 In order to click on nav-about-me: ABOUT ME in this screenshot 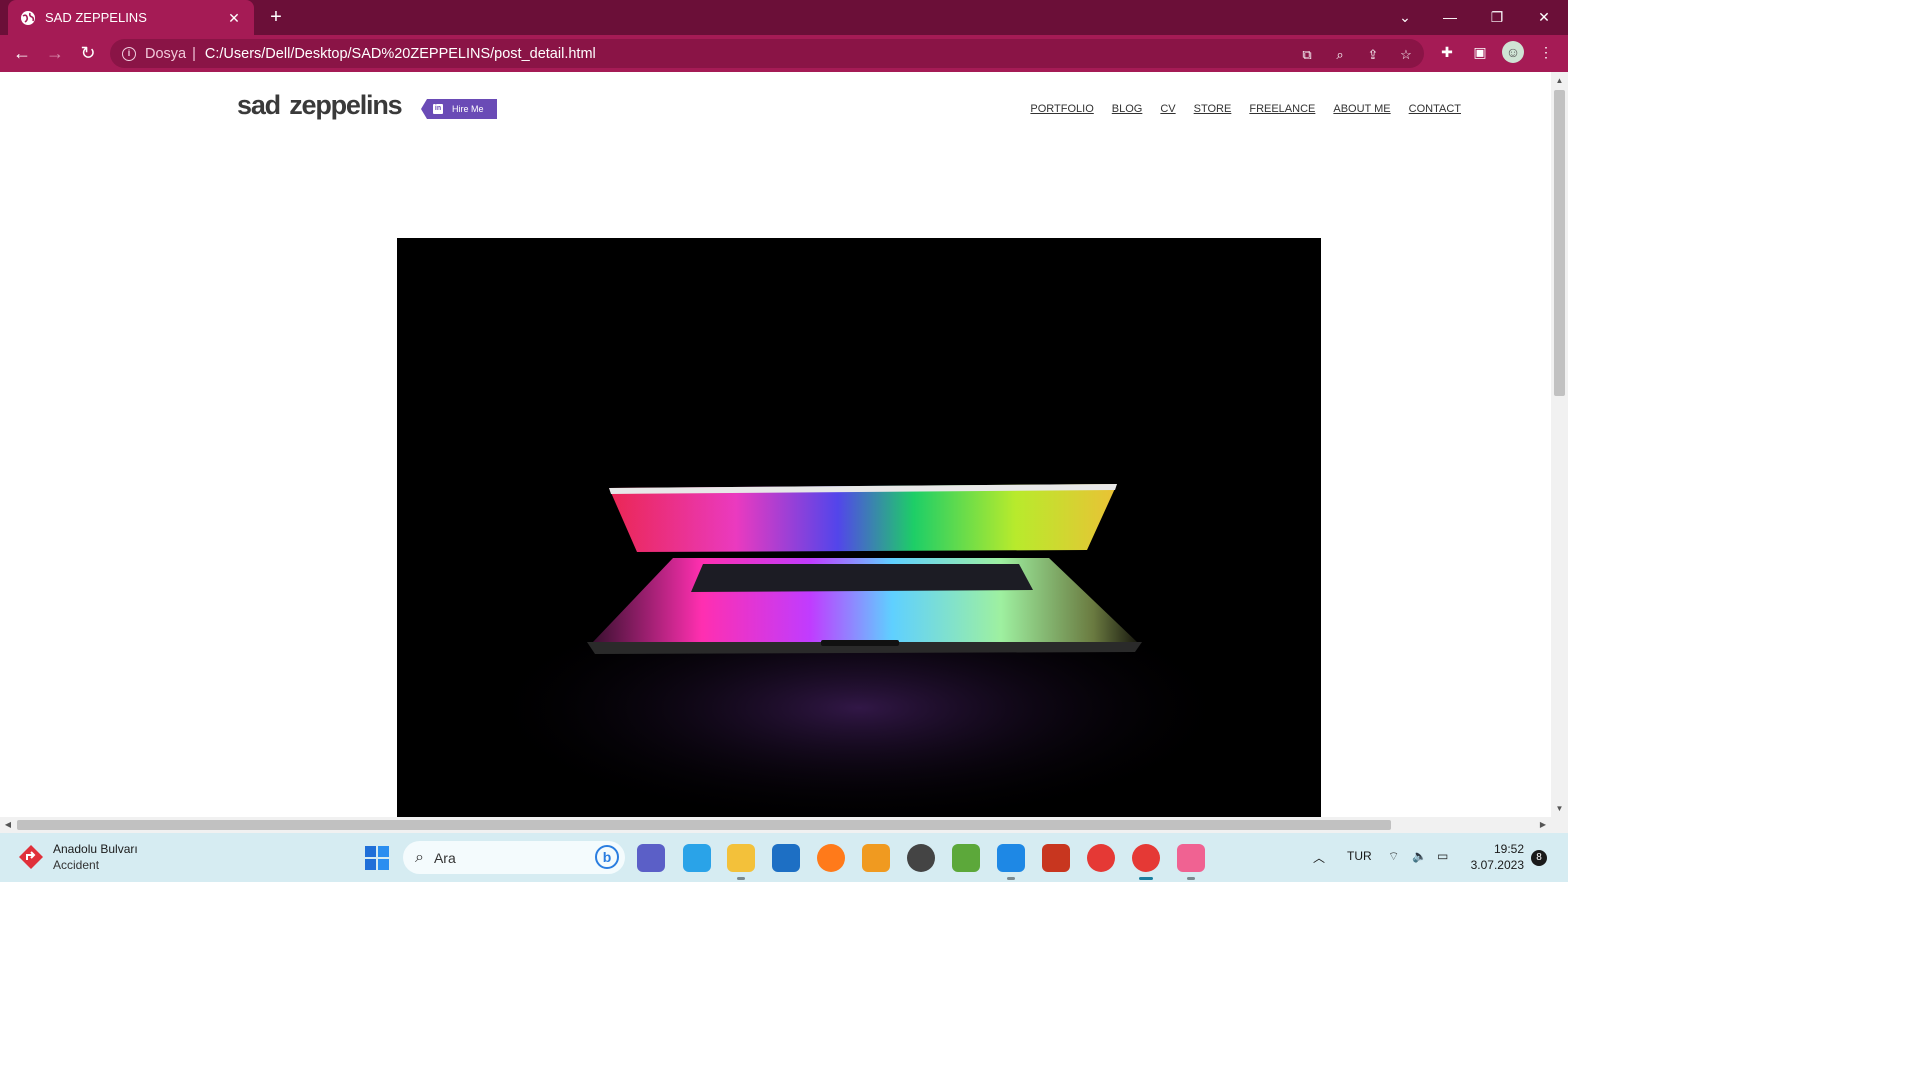, I will do `click(1361, 109)`.